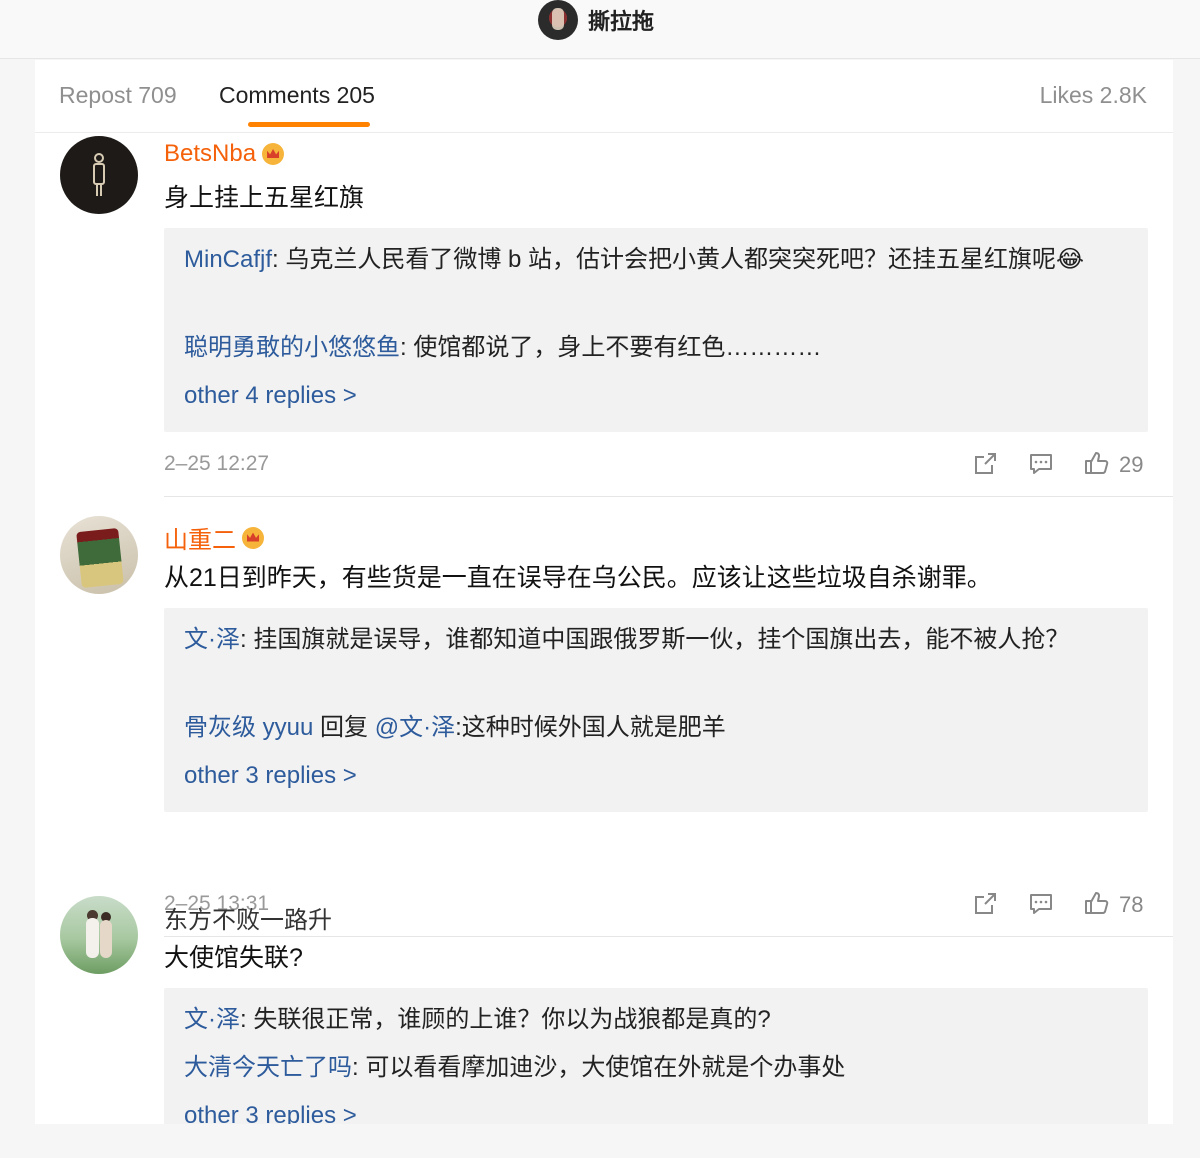 Image resolution: width=1200 pixels, height=1158 pixels. I want to click on reply-username: 骨灰级 yyuu, so click(248, 727).